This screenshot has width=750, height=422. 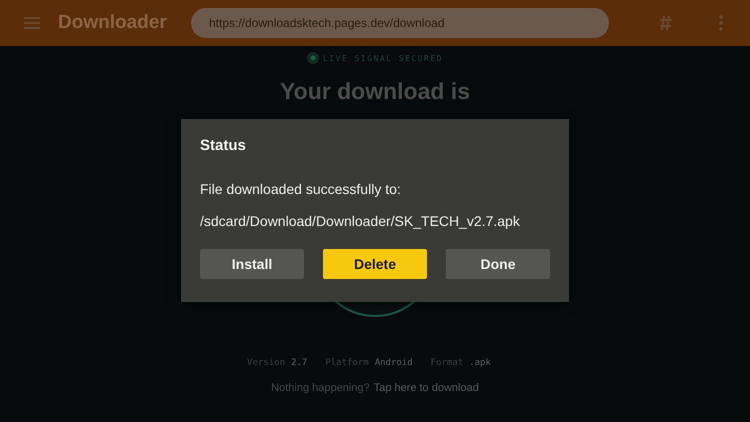 I want to click on page-heading: Your download is, so click(x=375, y=91).